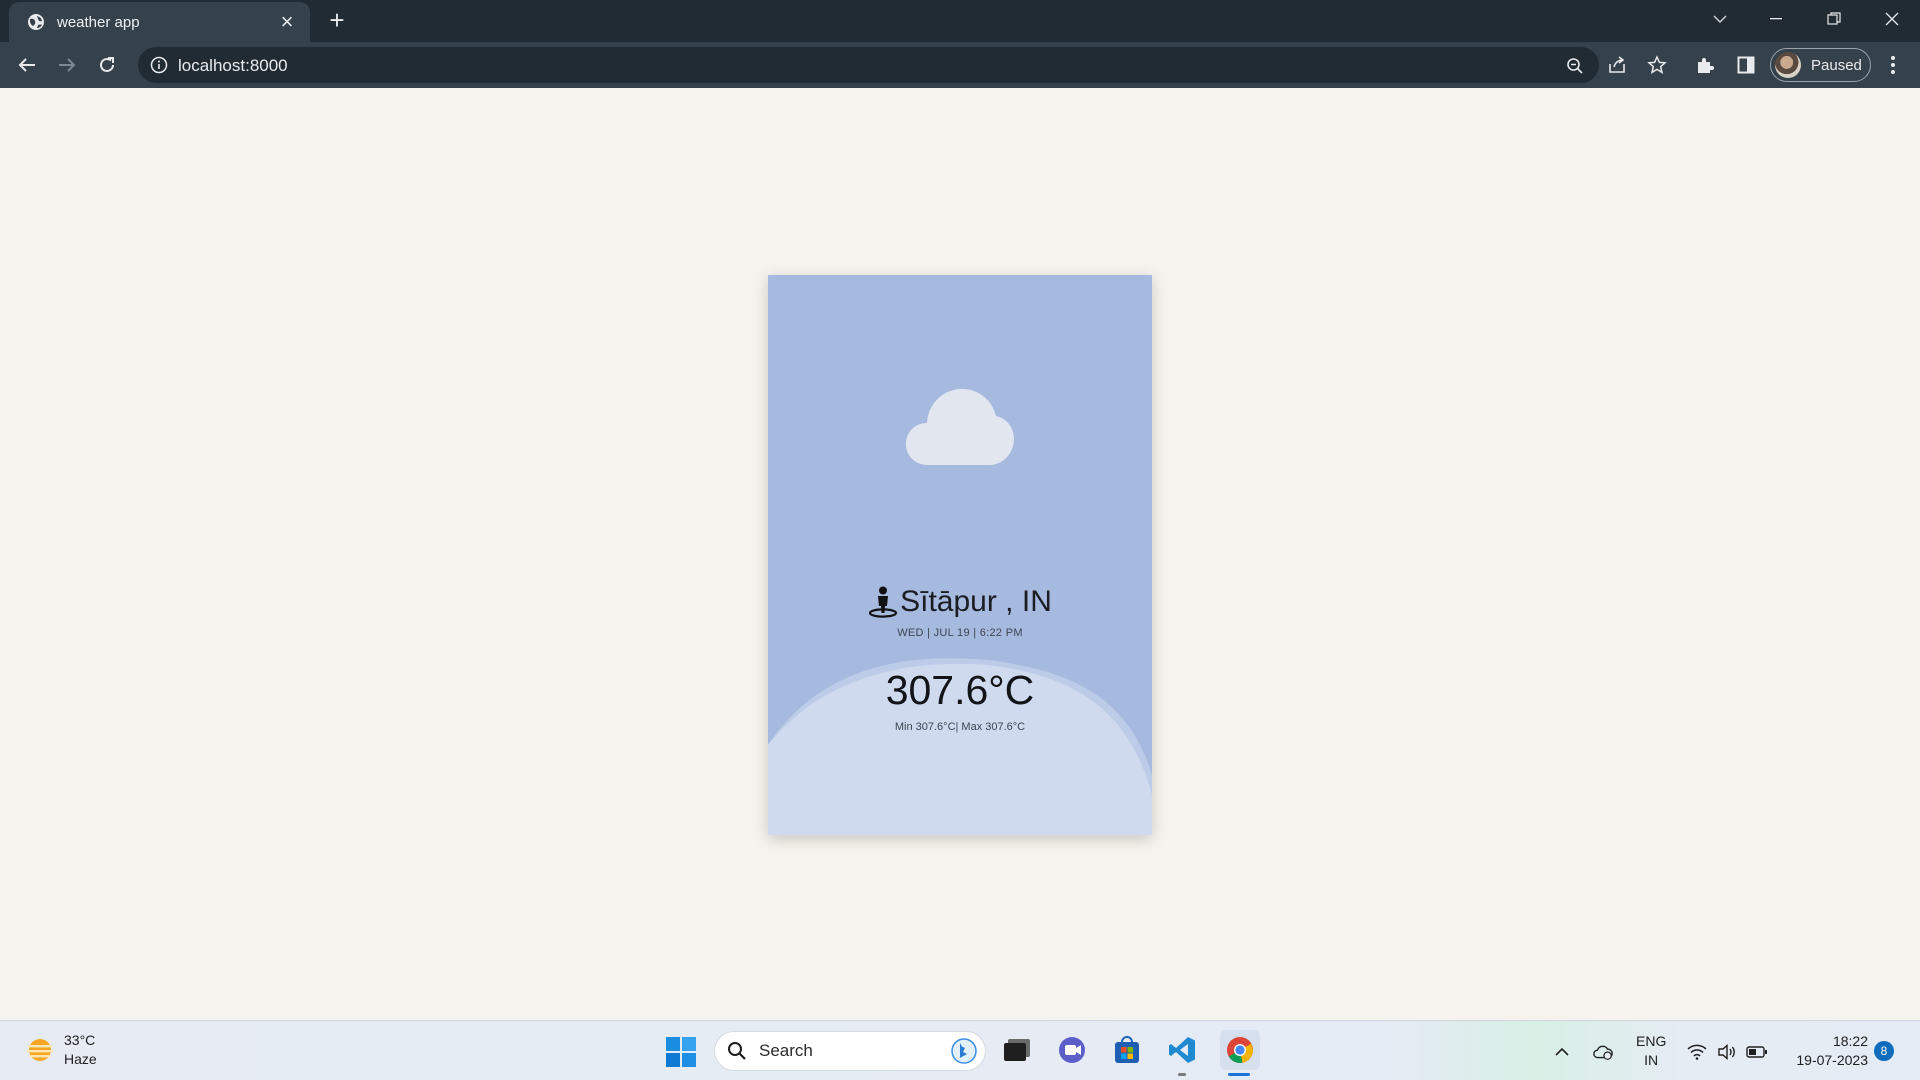 The width and height of the screenshot is (1920, 1080). What do you see at coordinates (1017, 1050) in the screenshot?
I see `task-view-icon` at bounding box center [1017, 1050].